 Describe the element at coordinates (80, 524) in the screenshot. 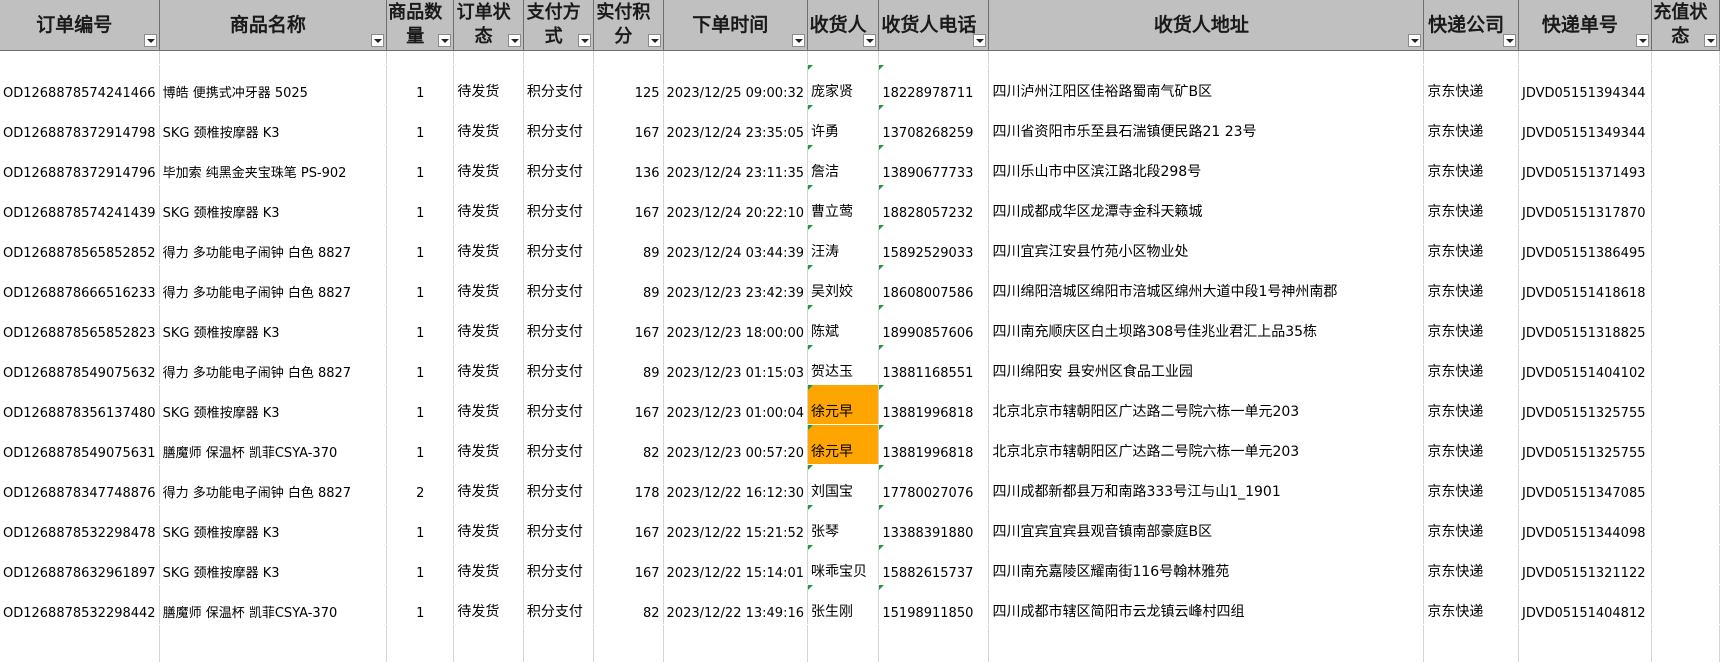

I see `cell-order-id: OD1268878532298478` at that location.